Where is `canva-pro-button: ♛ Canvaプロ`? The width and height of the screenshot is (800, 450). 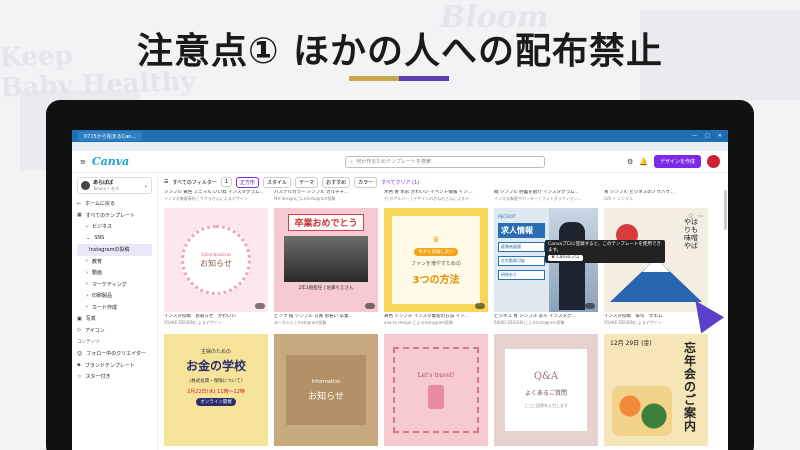 canva-pro-button: ♛ Canvaプロ is located at coordinates (565, 258).